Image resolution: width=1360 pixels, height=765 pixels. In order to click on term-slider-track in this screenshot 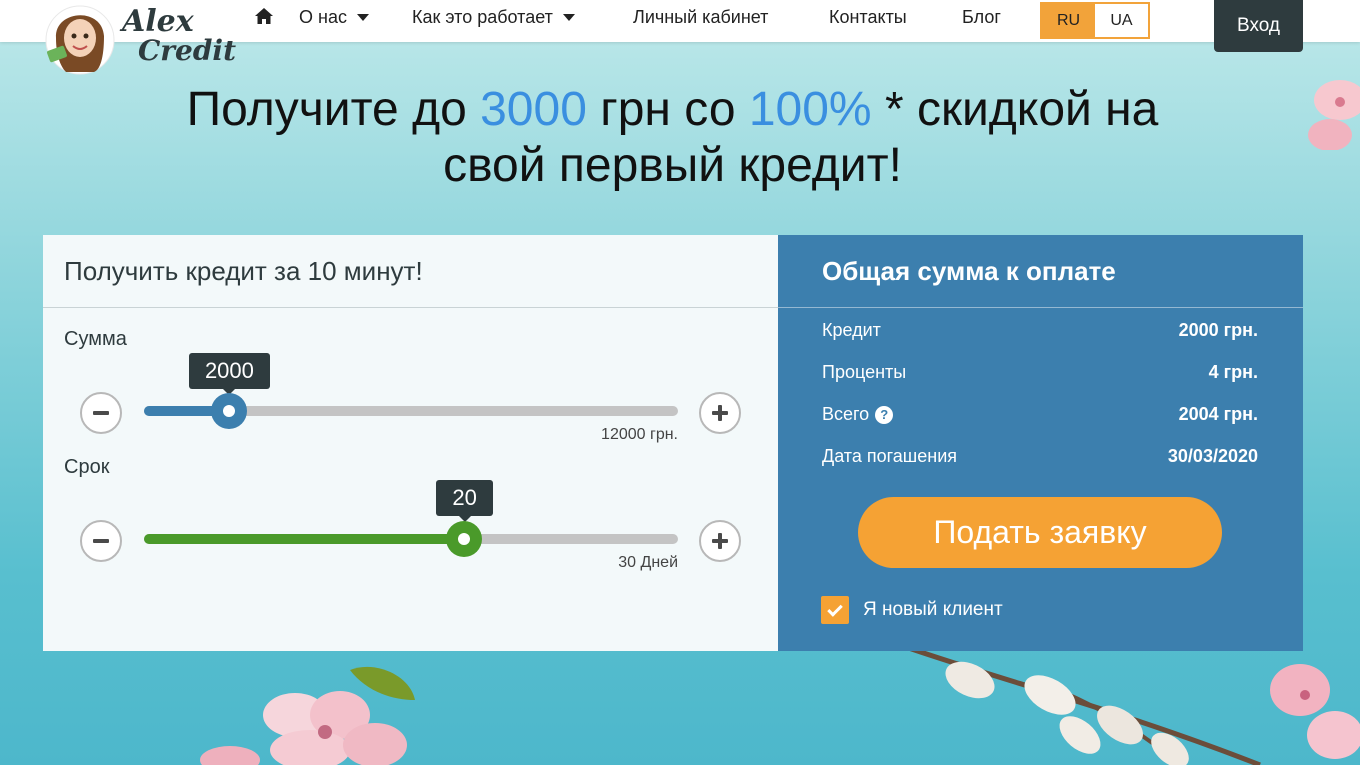, I will do `click(411, 539)`.